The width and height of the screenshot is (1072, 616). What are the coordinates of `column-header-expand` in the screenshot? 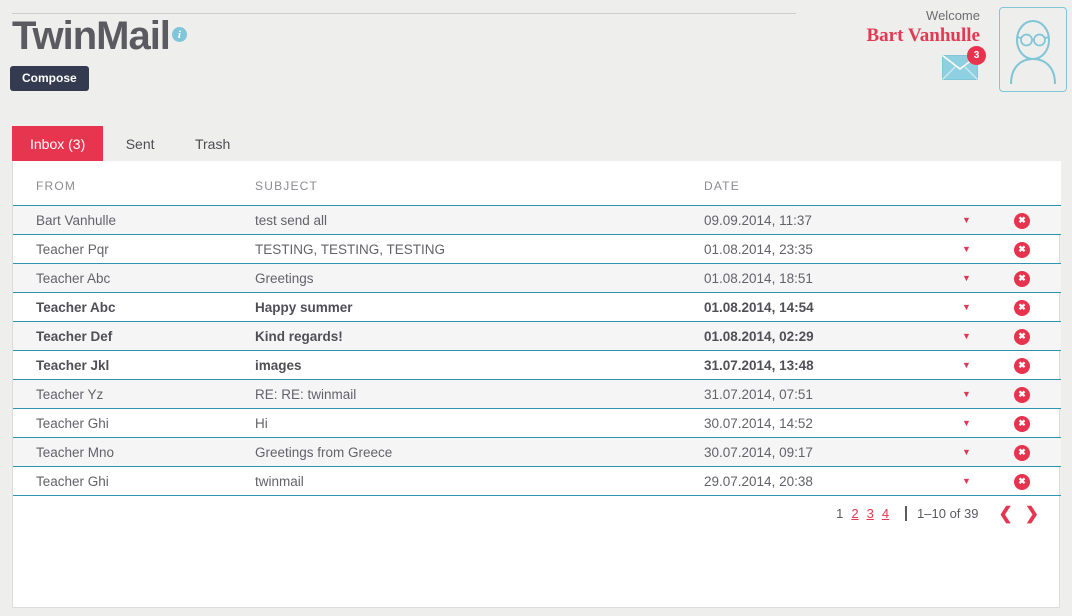 It's located at (985, 183).